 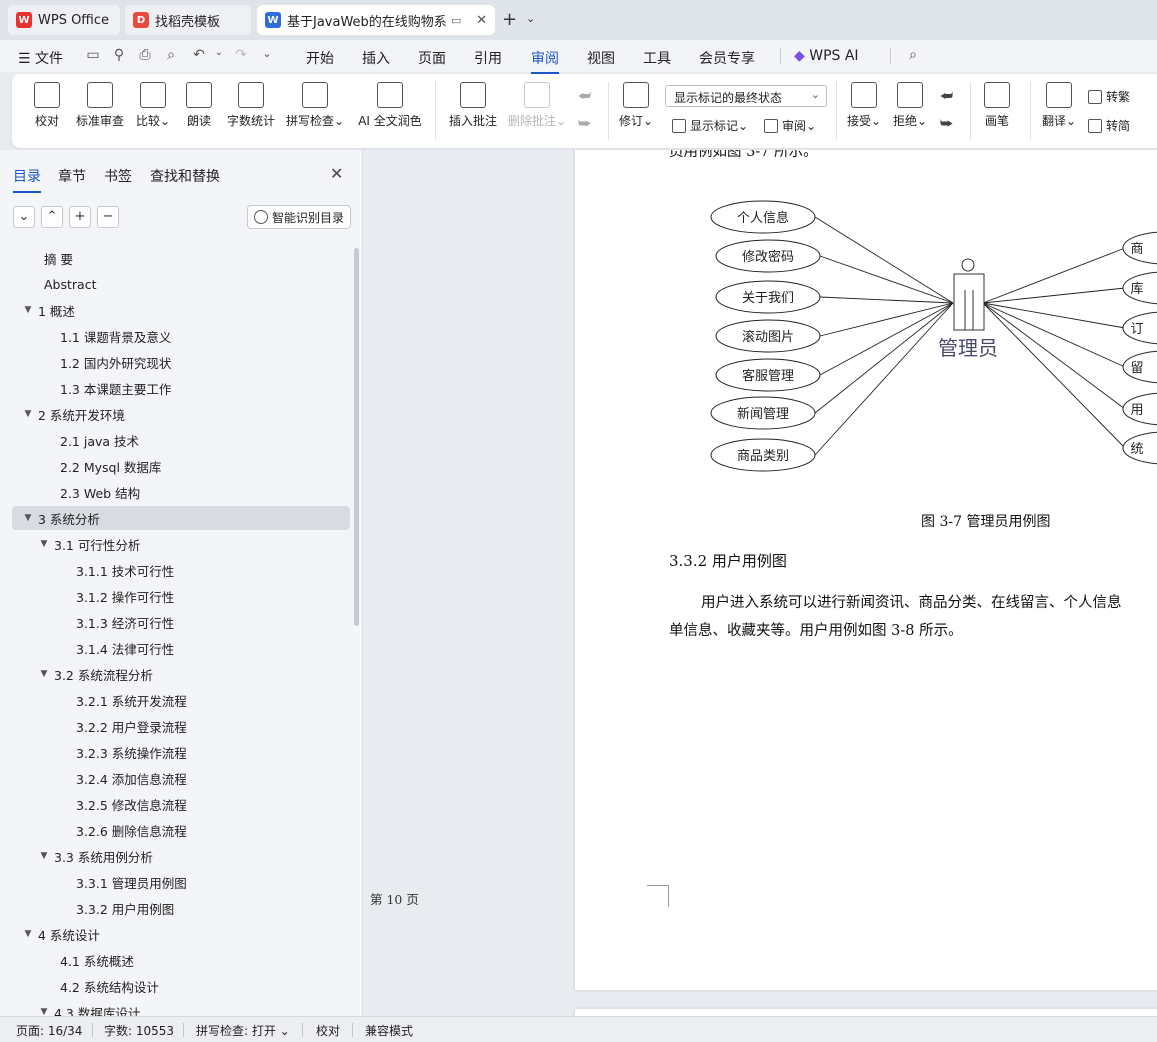 What do you see at coordinates (100, 105) in the screenshot?
I see `standard-review-button: 标准审查` at bounding box center [100, 105].